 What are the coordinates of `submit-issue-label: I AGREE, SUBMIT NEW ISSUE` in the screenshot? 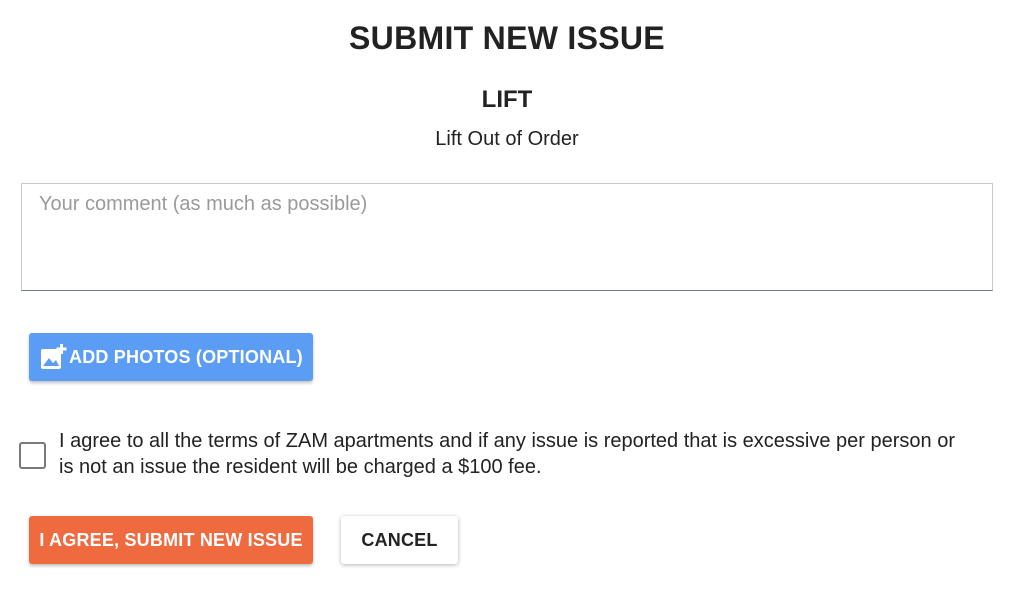 It's located at (171, 539).